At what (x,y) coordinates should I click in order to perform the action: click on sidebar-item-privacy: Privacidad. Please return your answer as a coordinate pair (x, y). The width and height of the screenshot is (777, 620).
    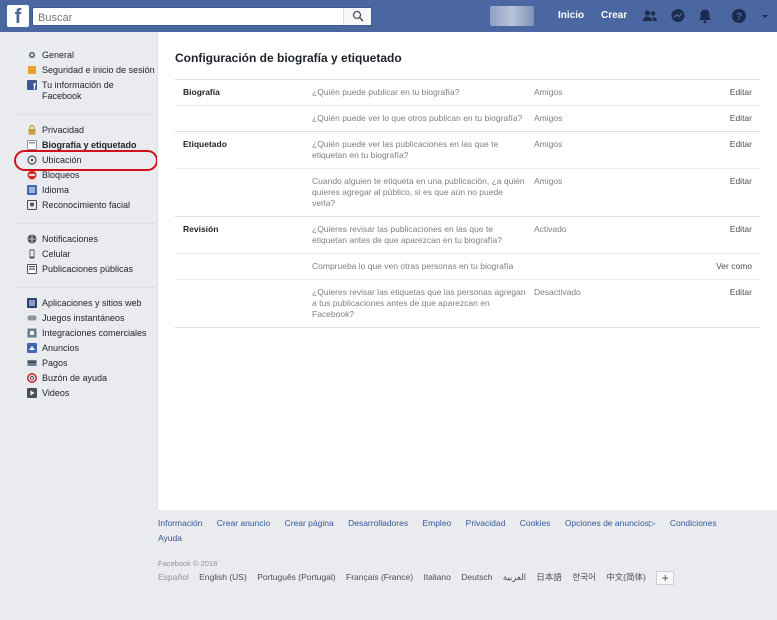
    Looking at the image, I should click on (85, 130).